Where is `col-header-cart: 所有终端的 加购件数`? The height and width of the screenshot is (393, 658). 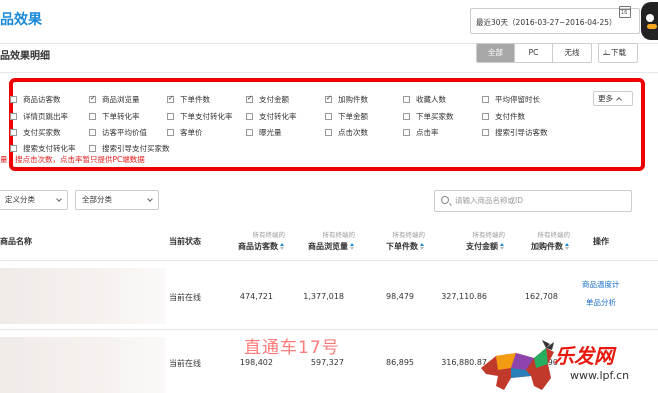
col-header-cart: 所有终端的 加购件数 is located at coordinates (545, 240).